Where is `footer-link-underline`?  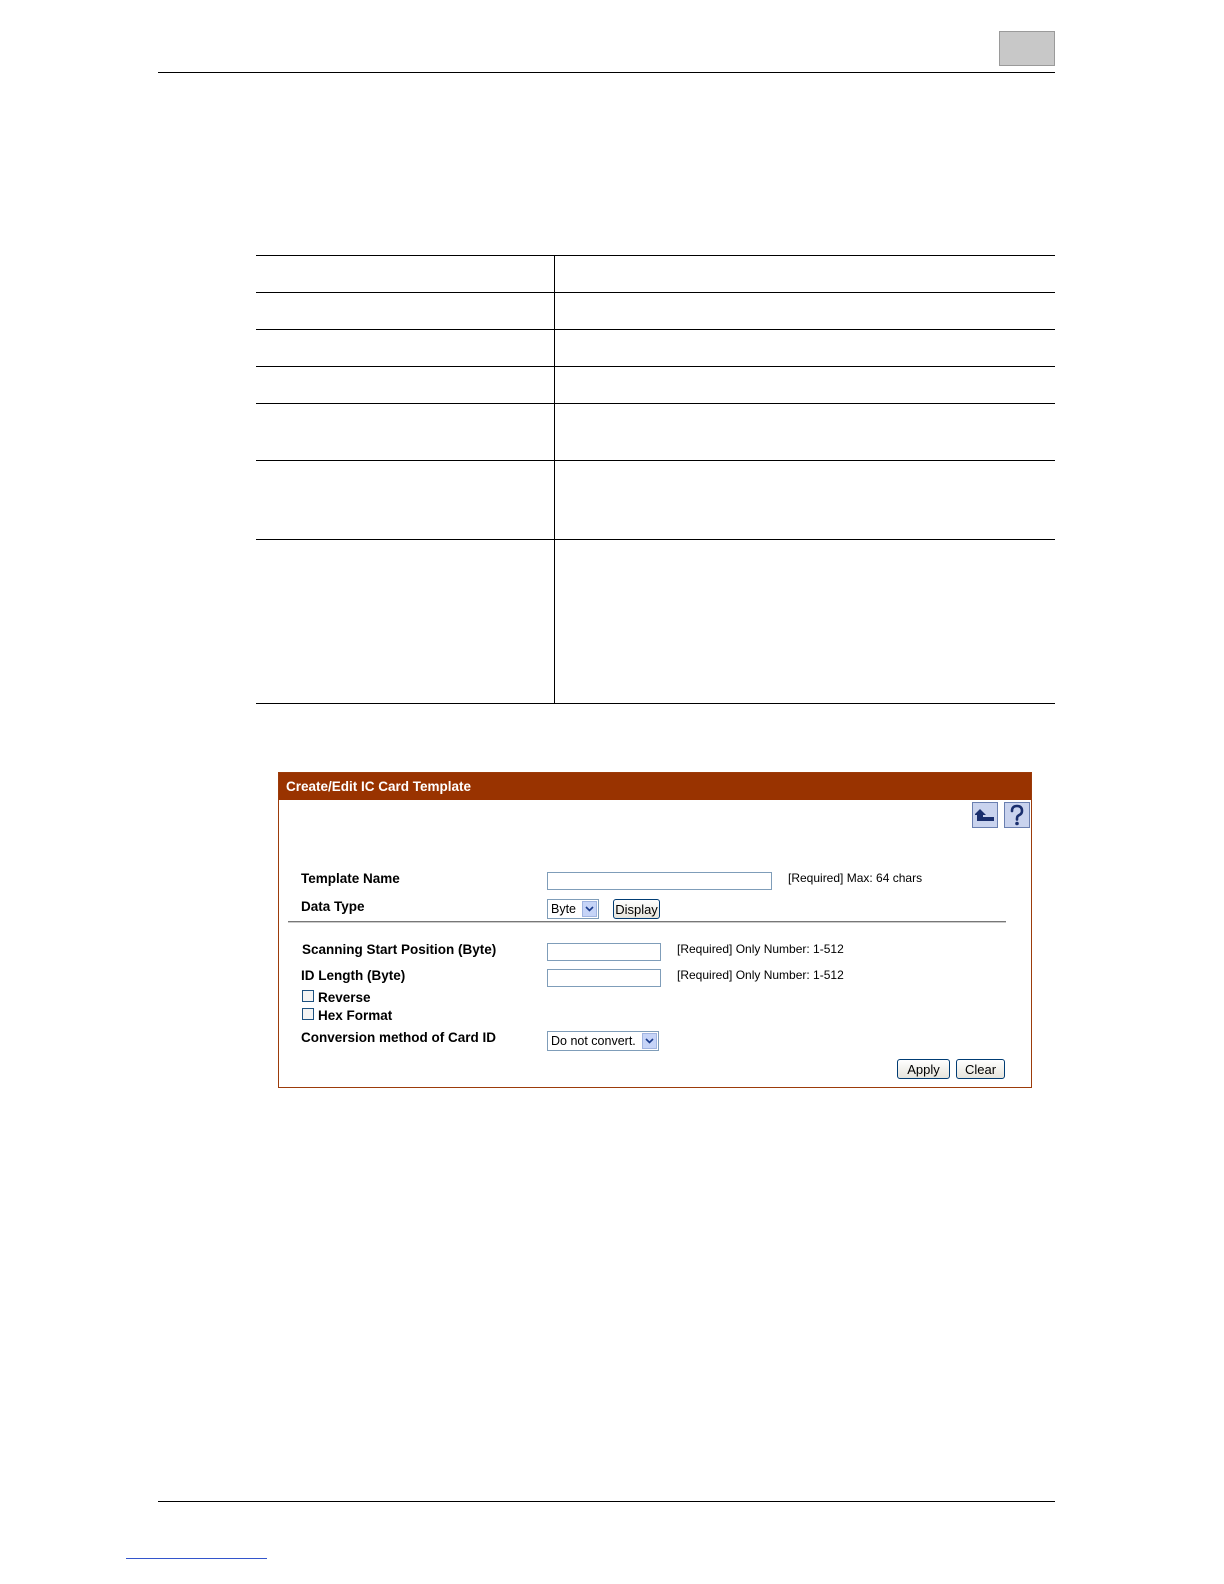 footer-link-underline is located at coordinates (196, 1558).